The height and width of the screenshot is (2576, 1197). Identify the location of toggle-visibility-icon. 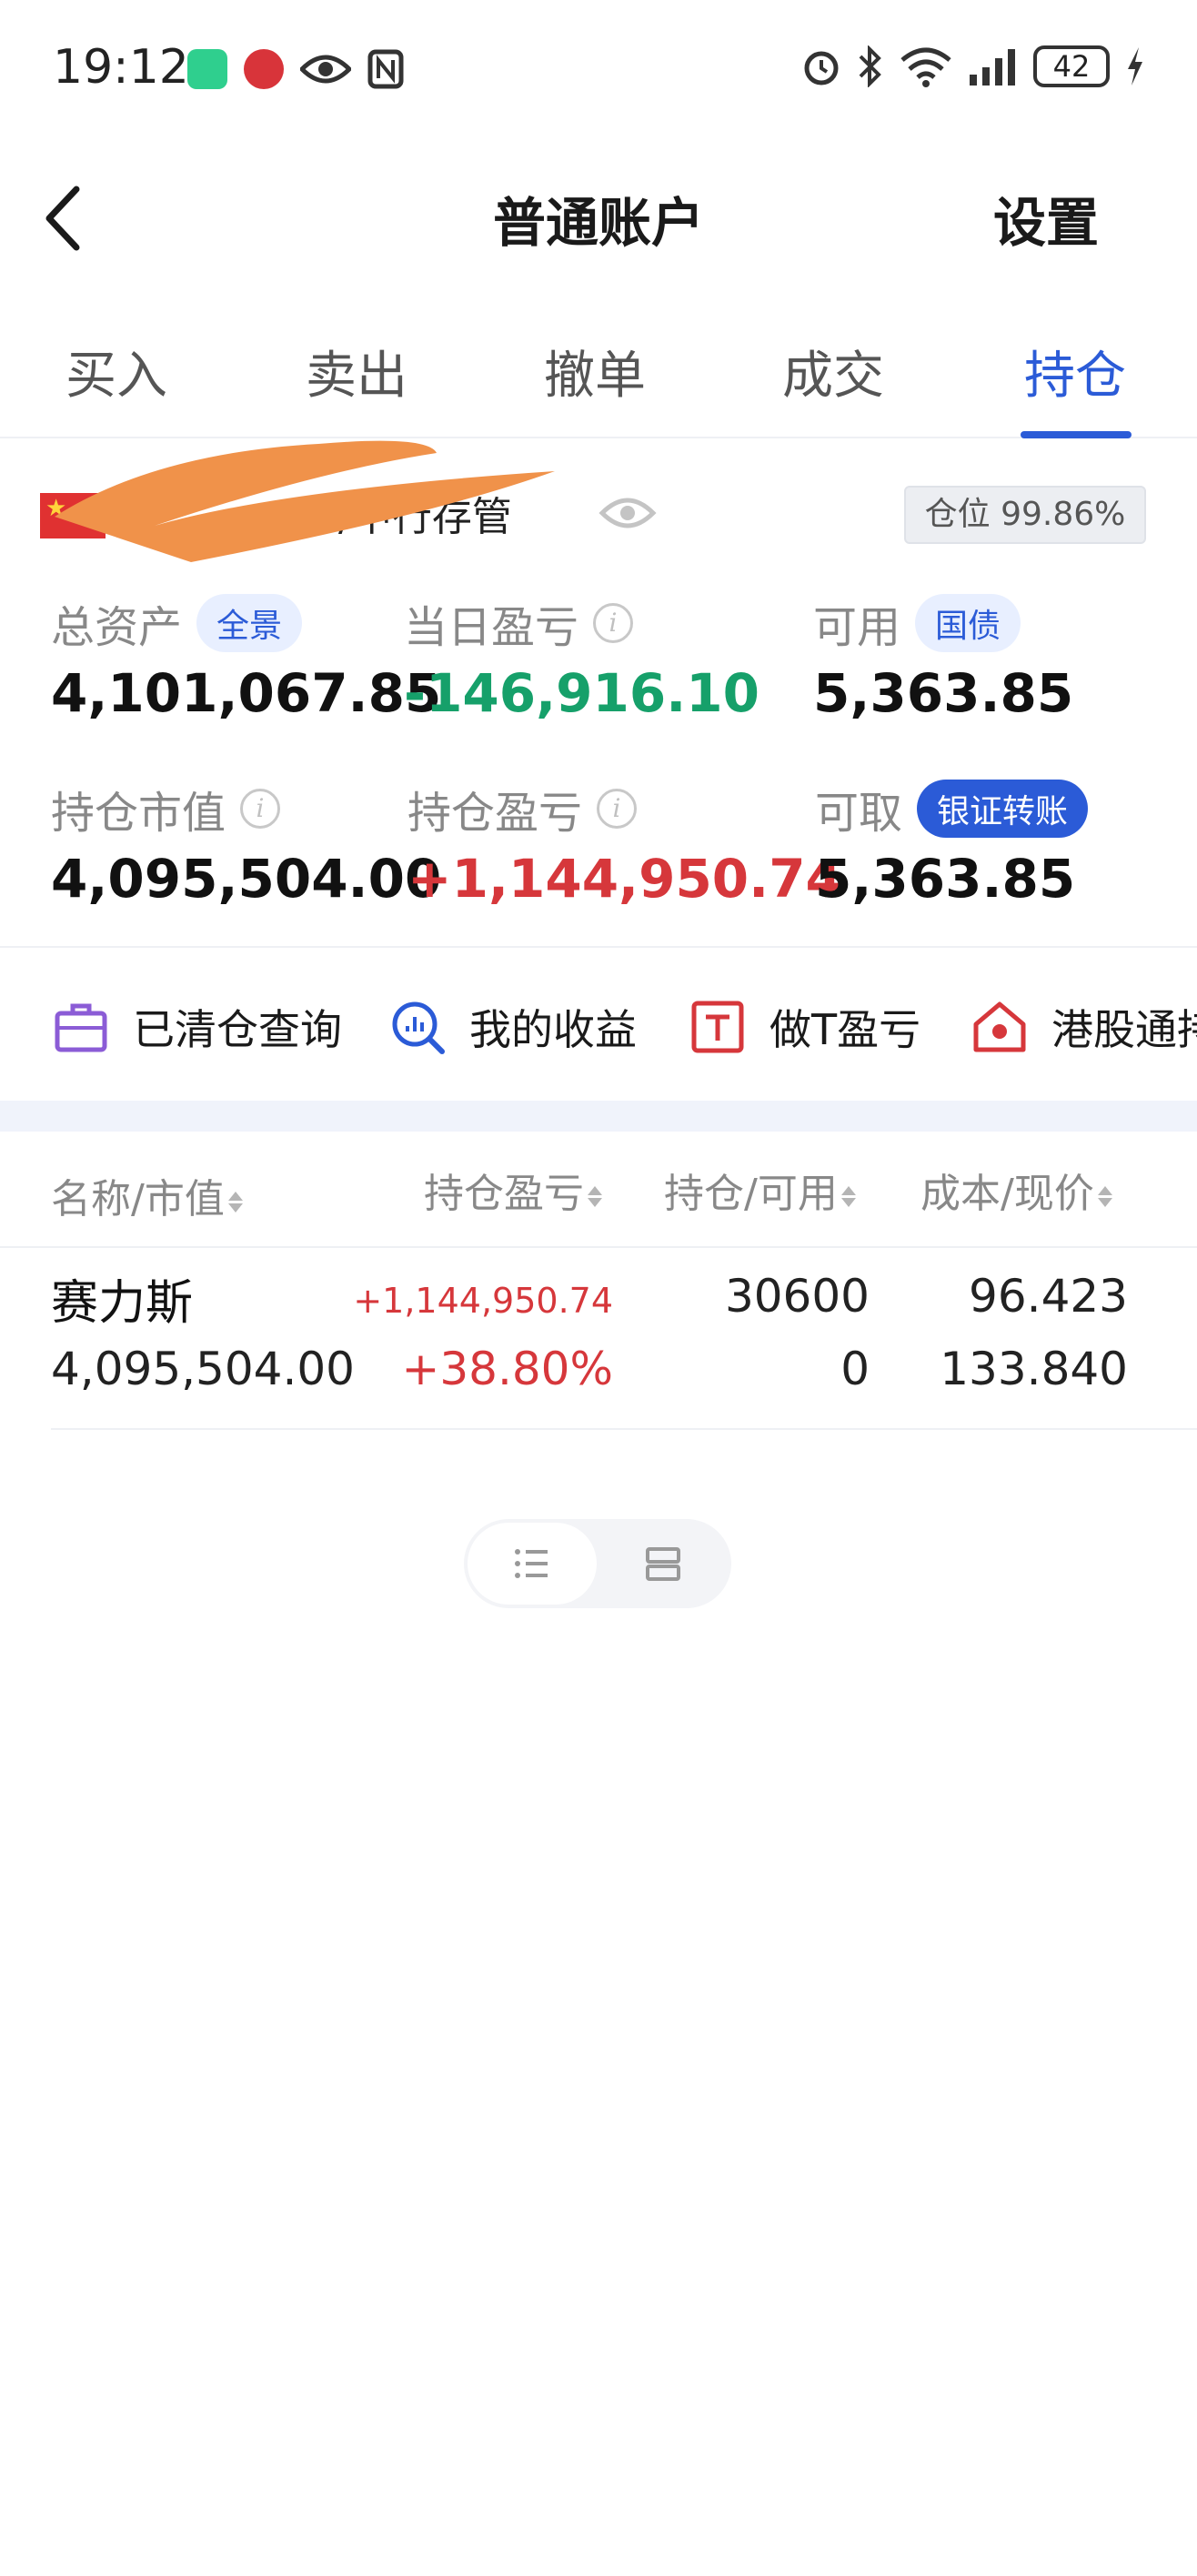
(627, 513).